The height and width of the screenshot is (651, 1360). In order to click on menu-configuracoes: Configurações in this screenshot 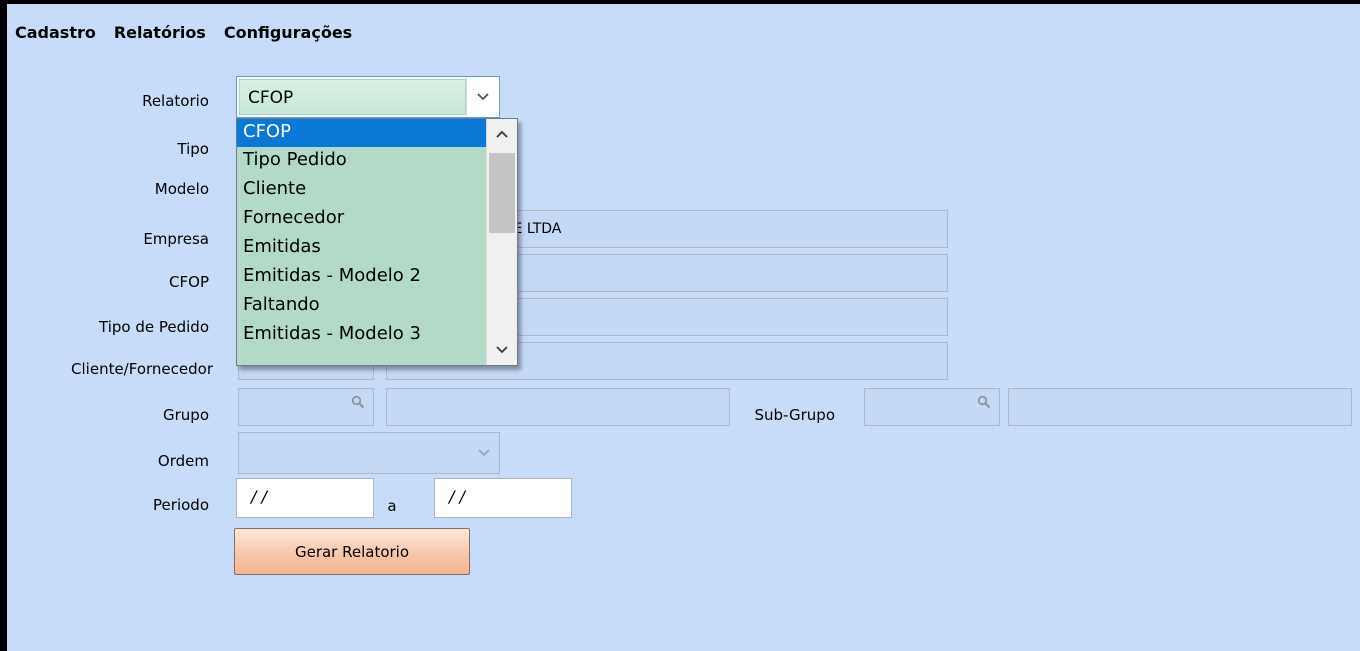, I will do `click(289, 32)`.